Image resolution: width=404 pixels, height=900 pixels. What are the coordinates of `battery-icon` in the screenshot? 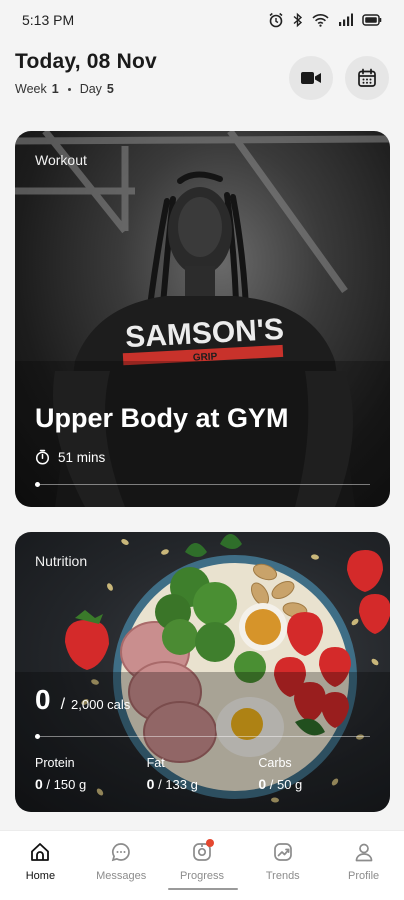 It's located at (372, 20).